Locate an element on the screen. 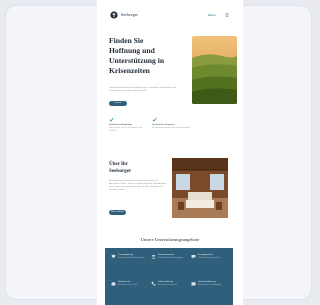 This screenshot has width=320, height=305. about-more-button: Mehr erfahren is located at coordinates (117, 212).